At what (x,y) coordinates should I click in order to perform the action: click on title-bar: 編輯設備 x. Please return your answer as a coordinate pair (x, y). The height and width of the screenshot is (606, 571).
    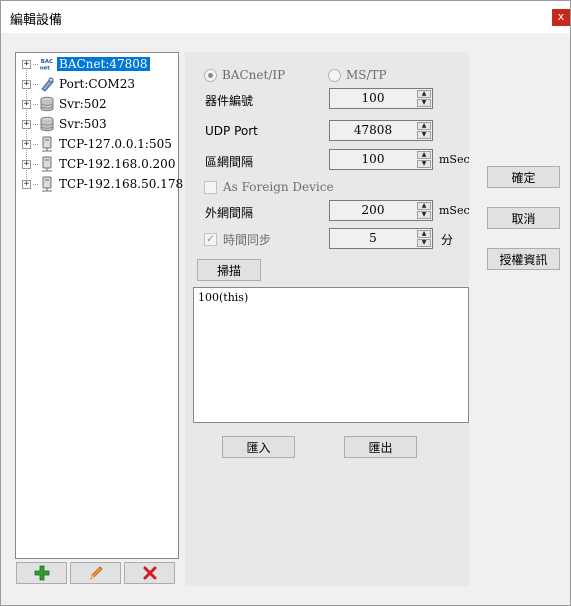
    Looking at the image, I should click on (285, 17).